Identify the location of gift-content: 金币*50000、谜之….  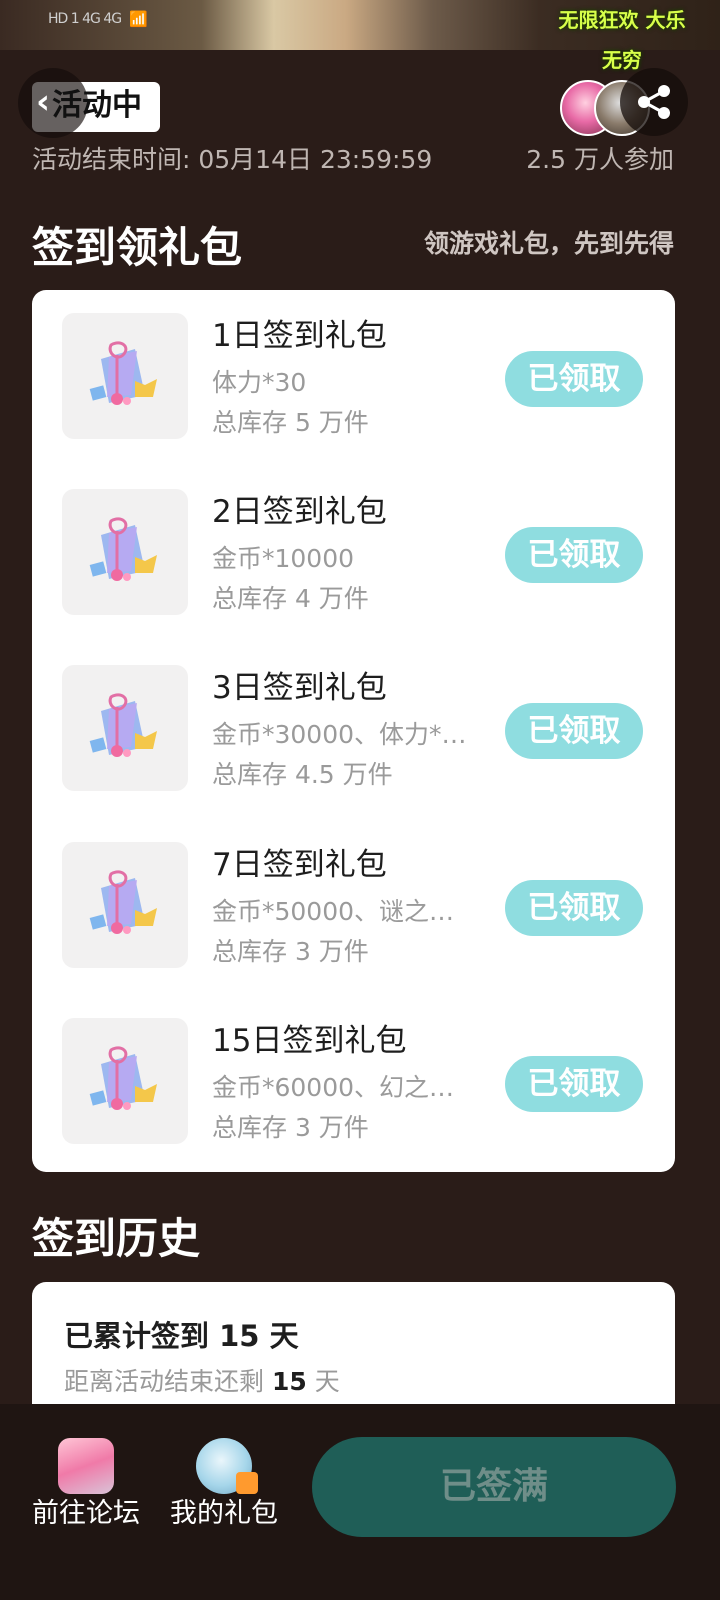
(333, 911).